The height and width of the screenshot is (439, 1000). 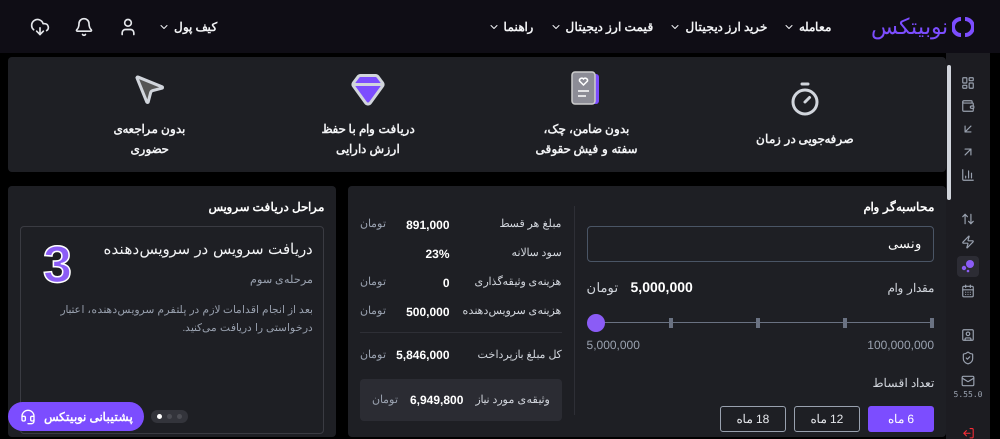 What do you see at coordinates (437, 254) in the screenshot?
I see `result-value: 23%` at bounding box center [437, 254].